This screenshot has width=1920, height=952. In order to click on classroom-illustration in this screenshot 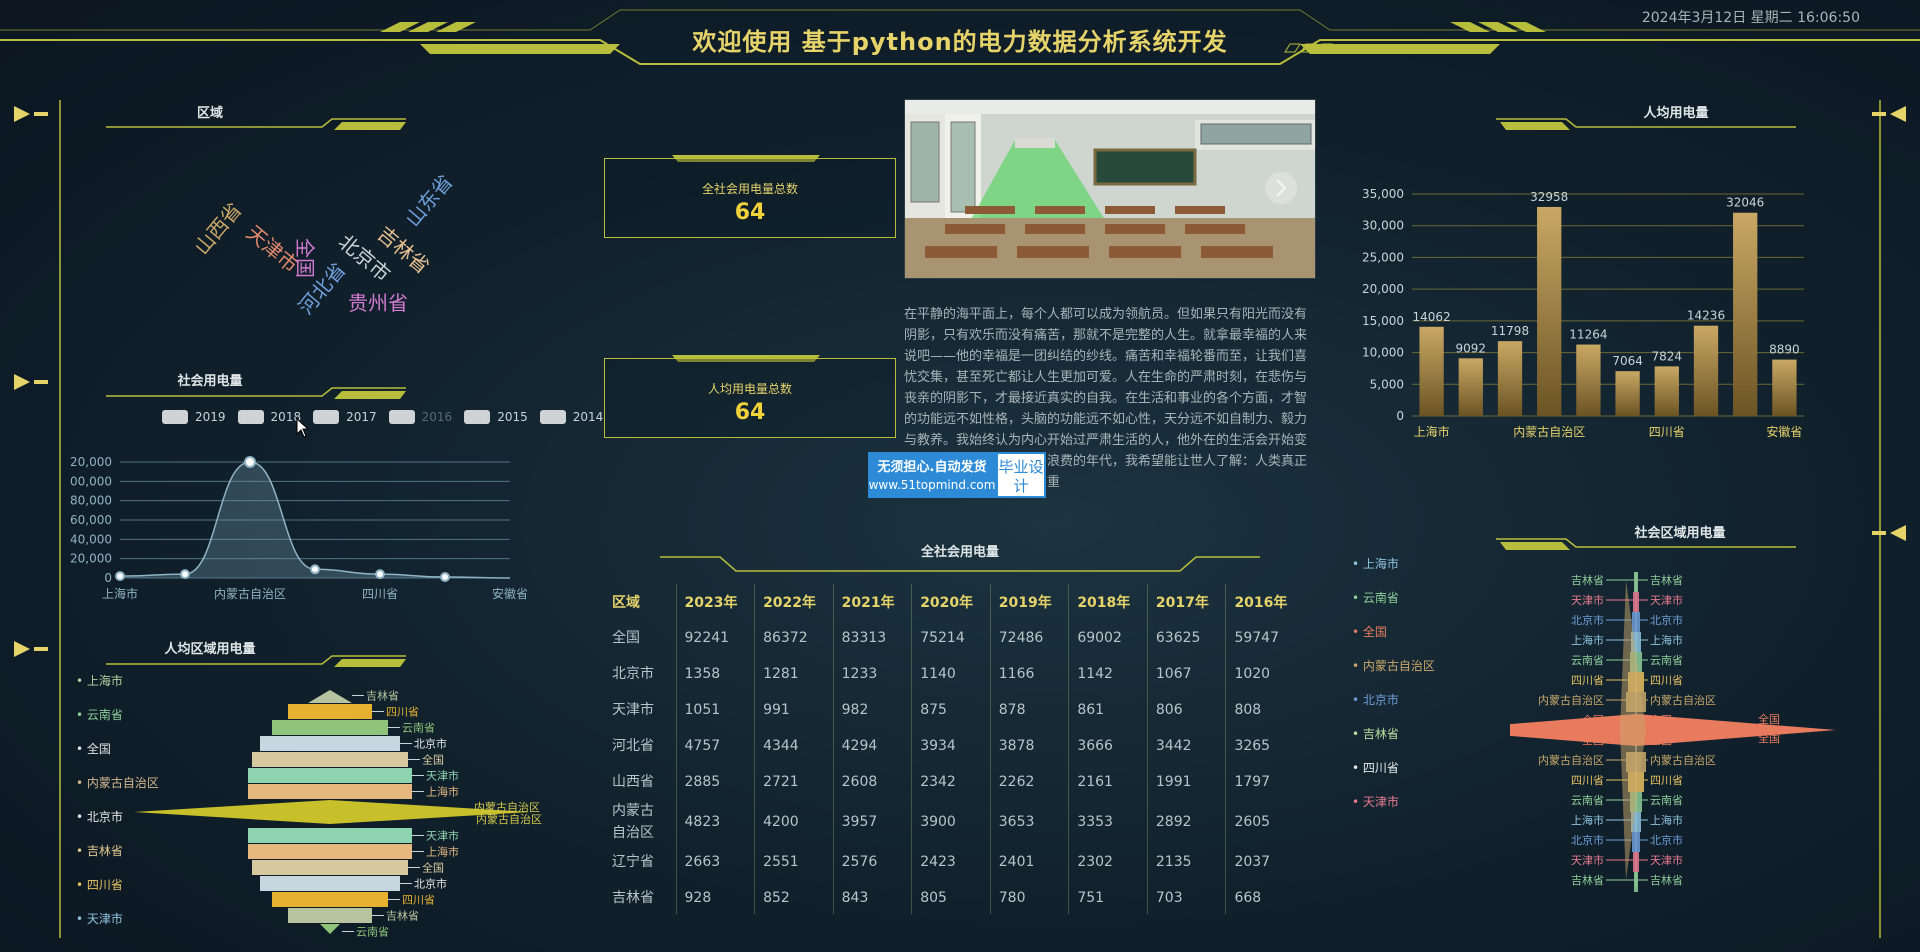, I will do `click(1110, 189)`.